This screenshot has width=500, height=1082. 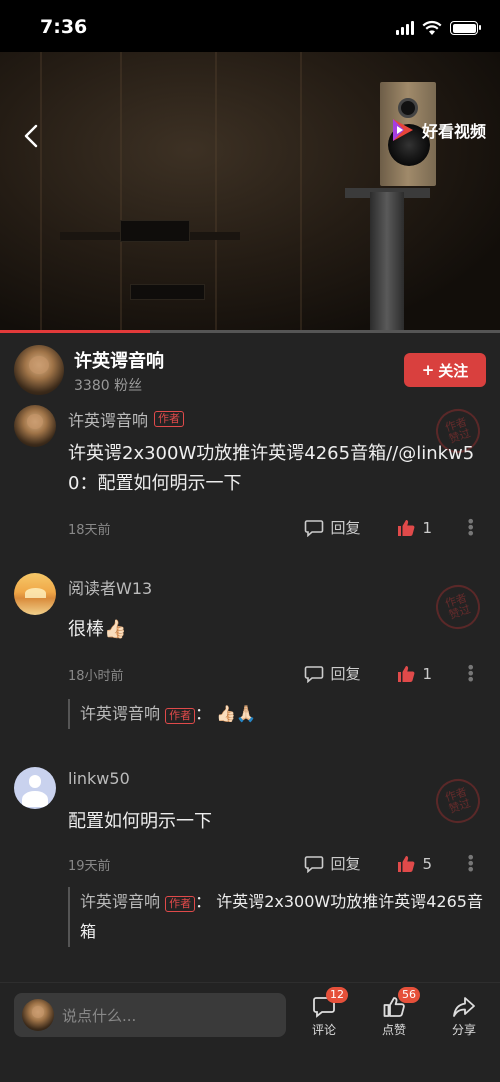 I want to click on author-name: 许英谔音响, so click(x=119, y=360).